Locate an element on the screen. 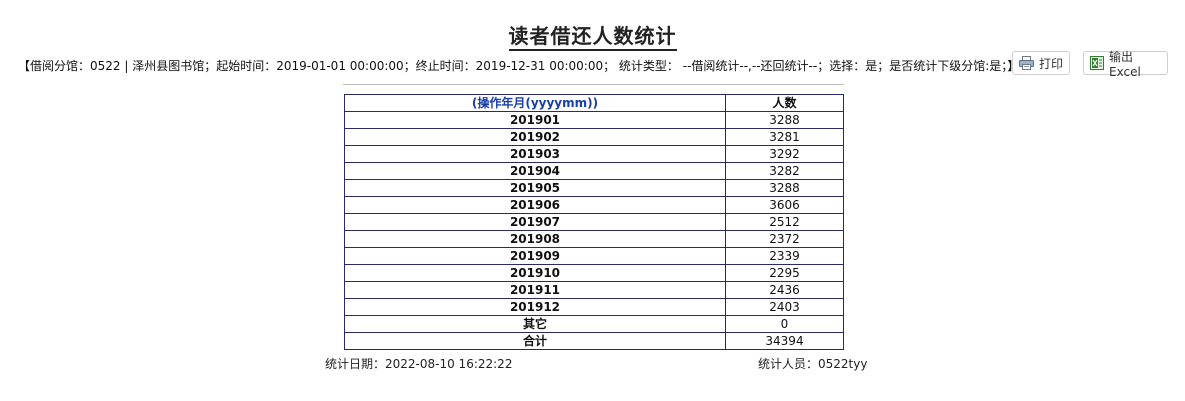 This screenshot has width=1185, height=401. stat-user: 统计人员：0522tyy is located at coordinates (813, 364).